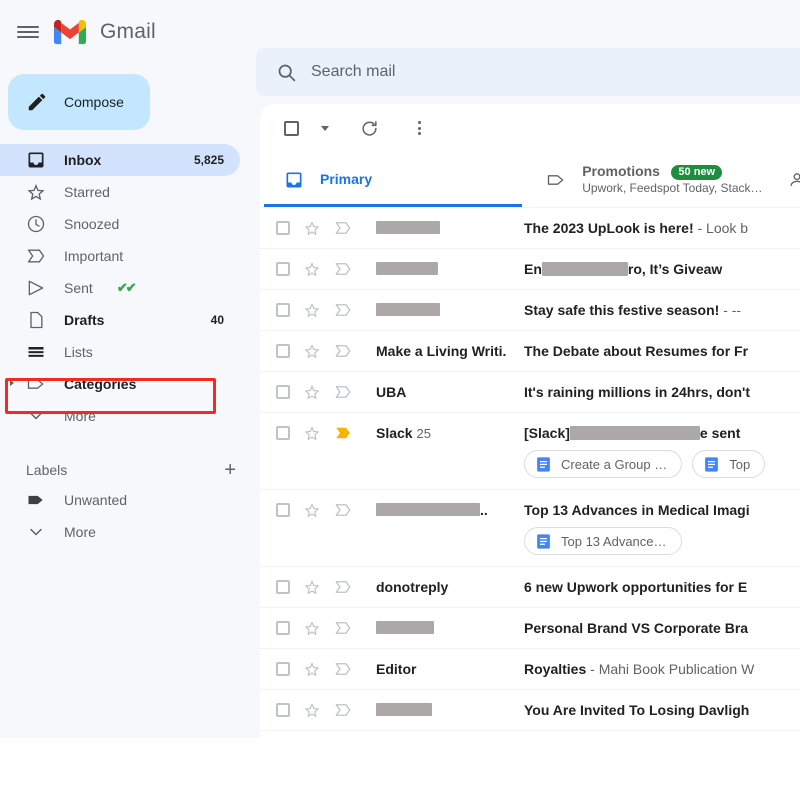 The height and width of the screenshot is (800, 800). Describe the element at coordinates (391, 180) in the screenshot. I see `tab-primary: Primary` at that location.